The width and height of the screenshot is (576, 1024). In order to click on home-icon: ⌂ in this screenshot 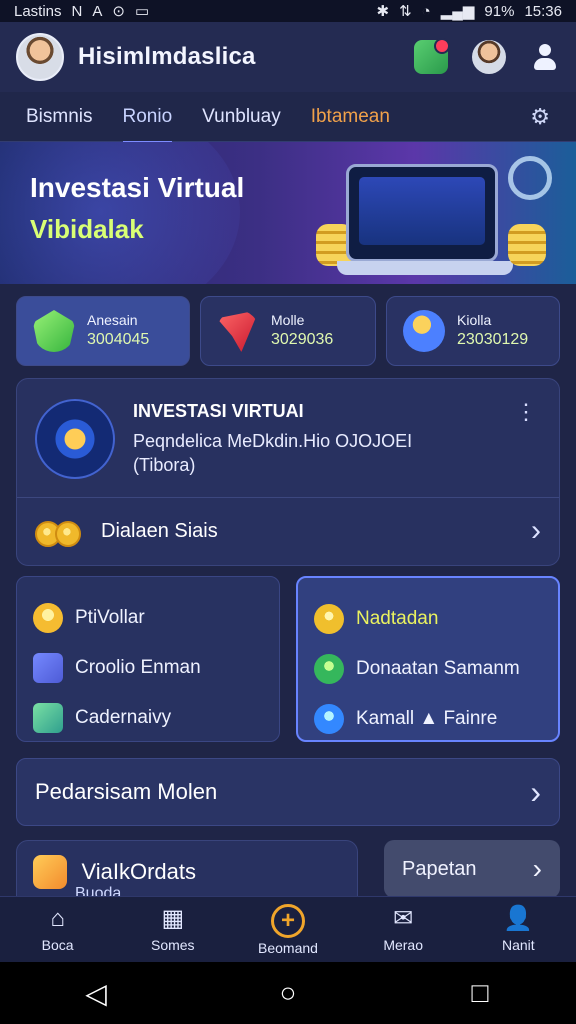, I will do `click(57, 918)`.